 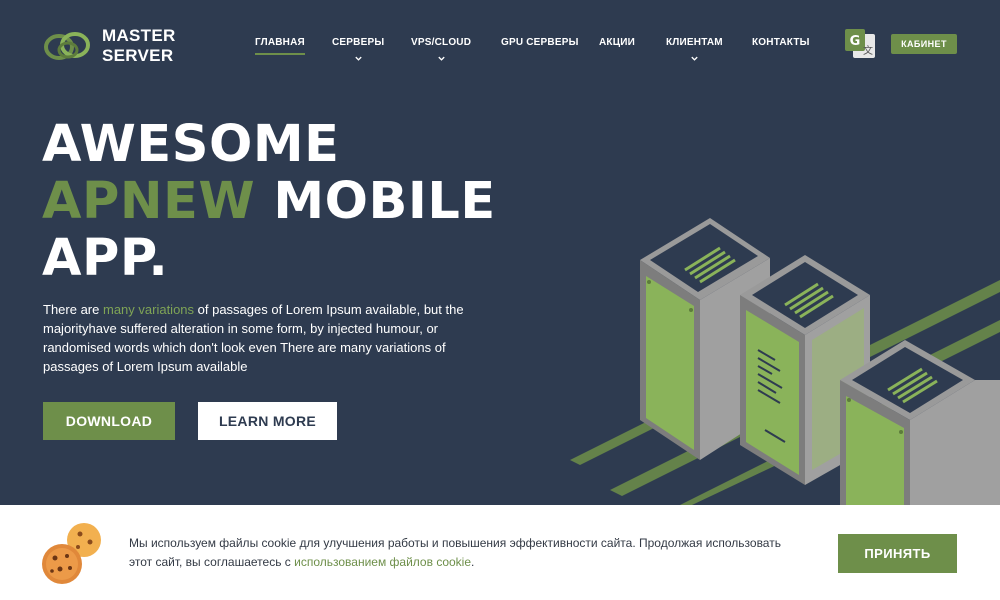 What do you see at coordinates (924, 44) in the screenshot?
I see `cabinet-button: КАБИНЕТ` at bounding box center [924, 44].